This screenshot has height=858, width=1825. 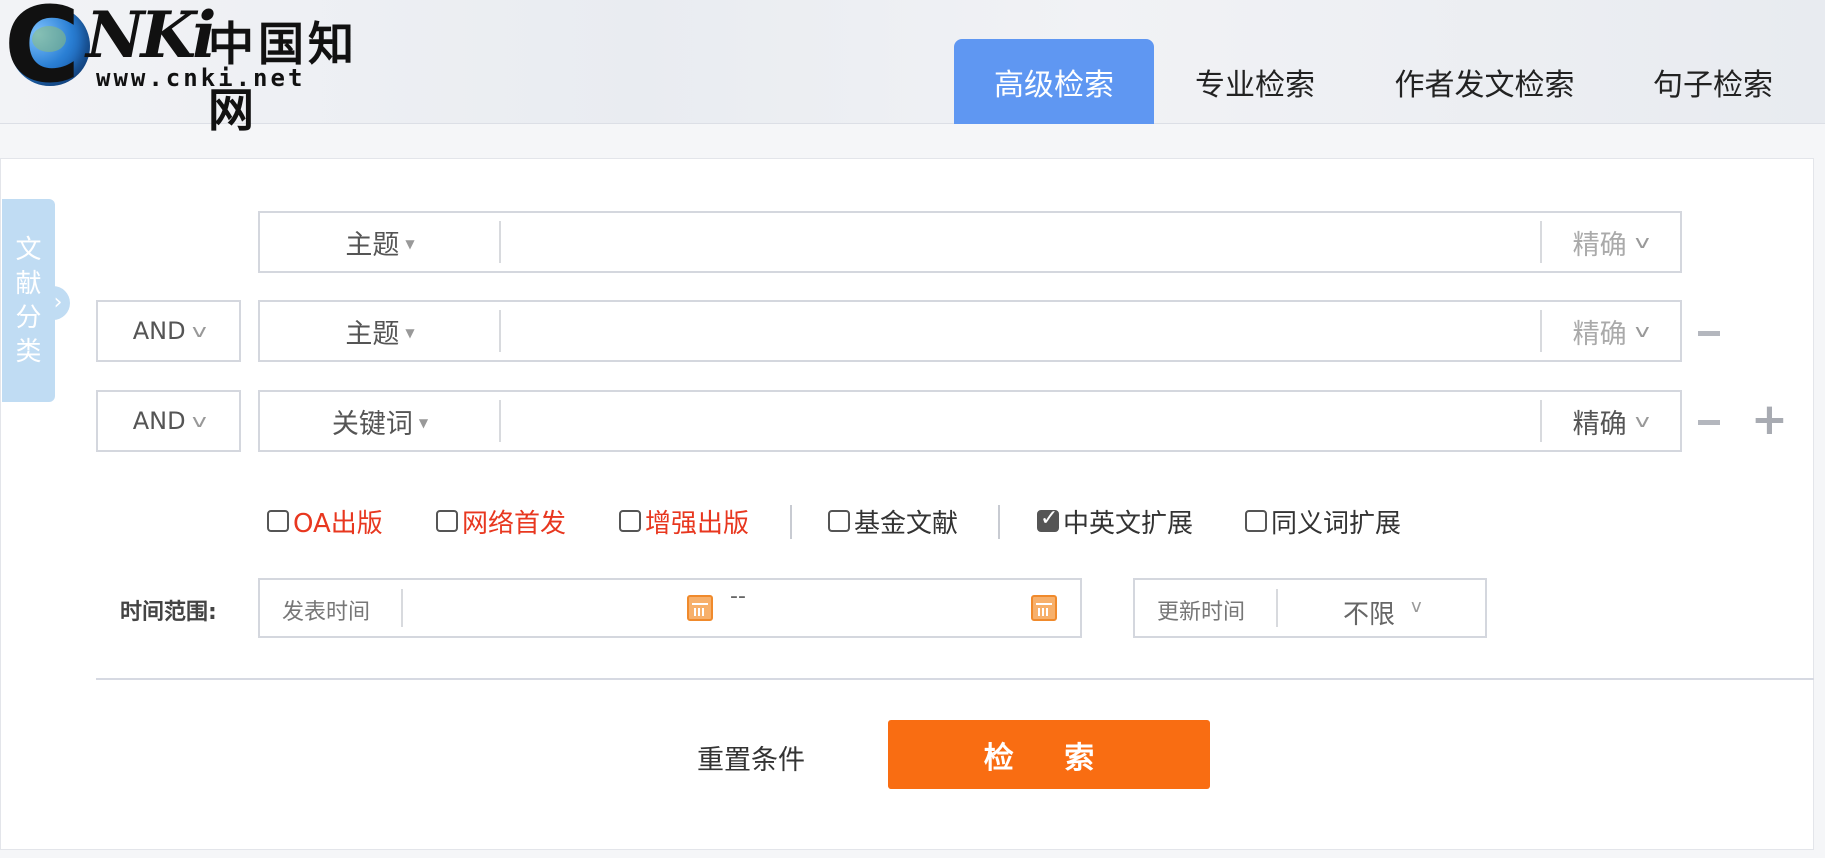 What do you see at coordinates (1310, 608) in the screenshot?
I see `update-time-select: 更新时间 不限 v` at bounding box center [1310, 608].